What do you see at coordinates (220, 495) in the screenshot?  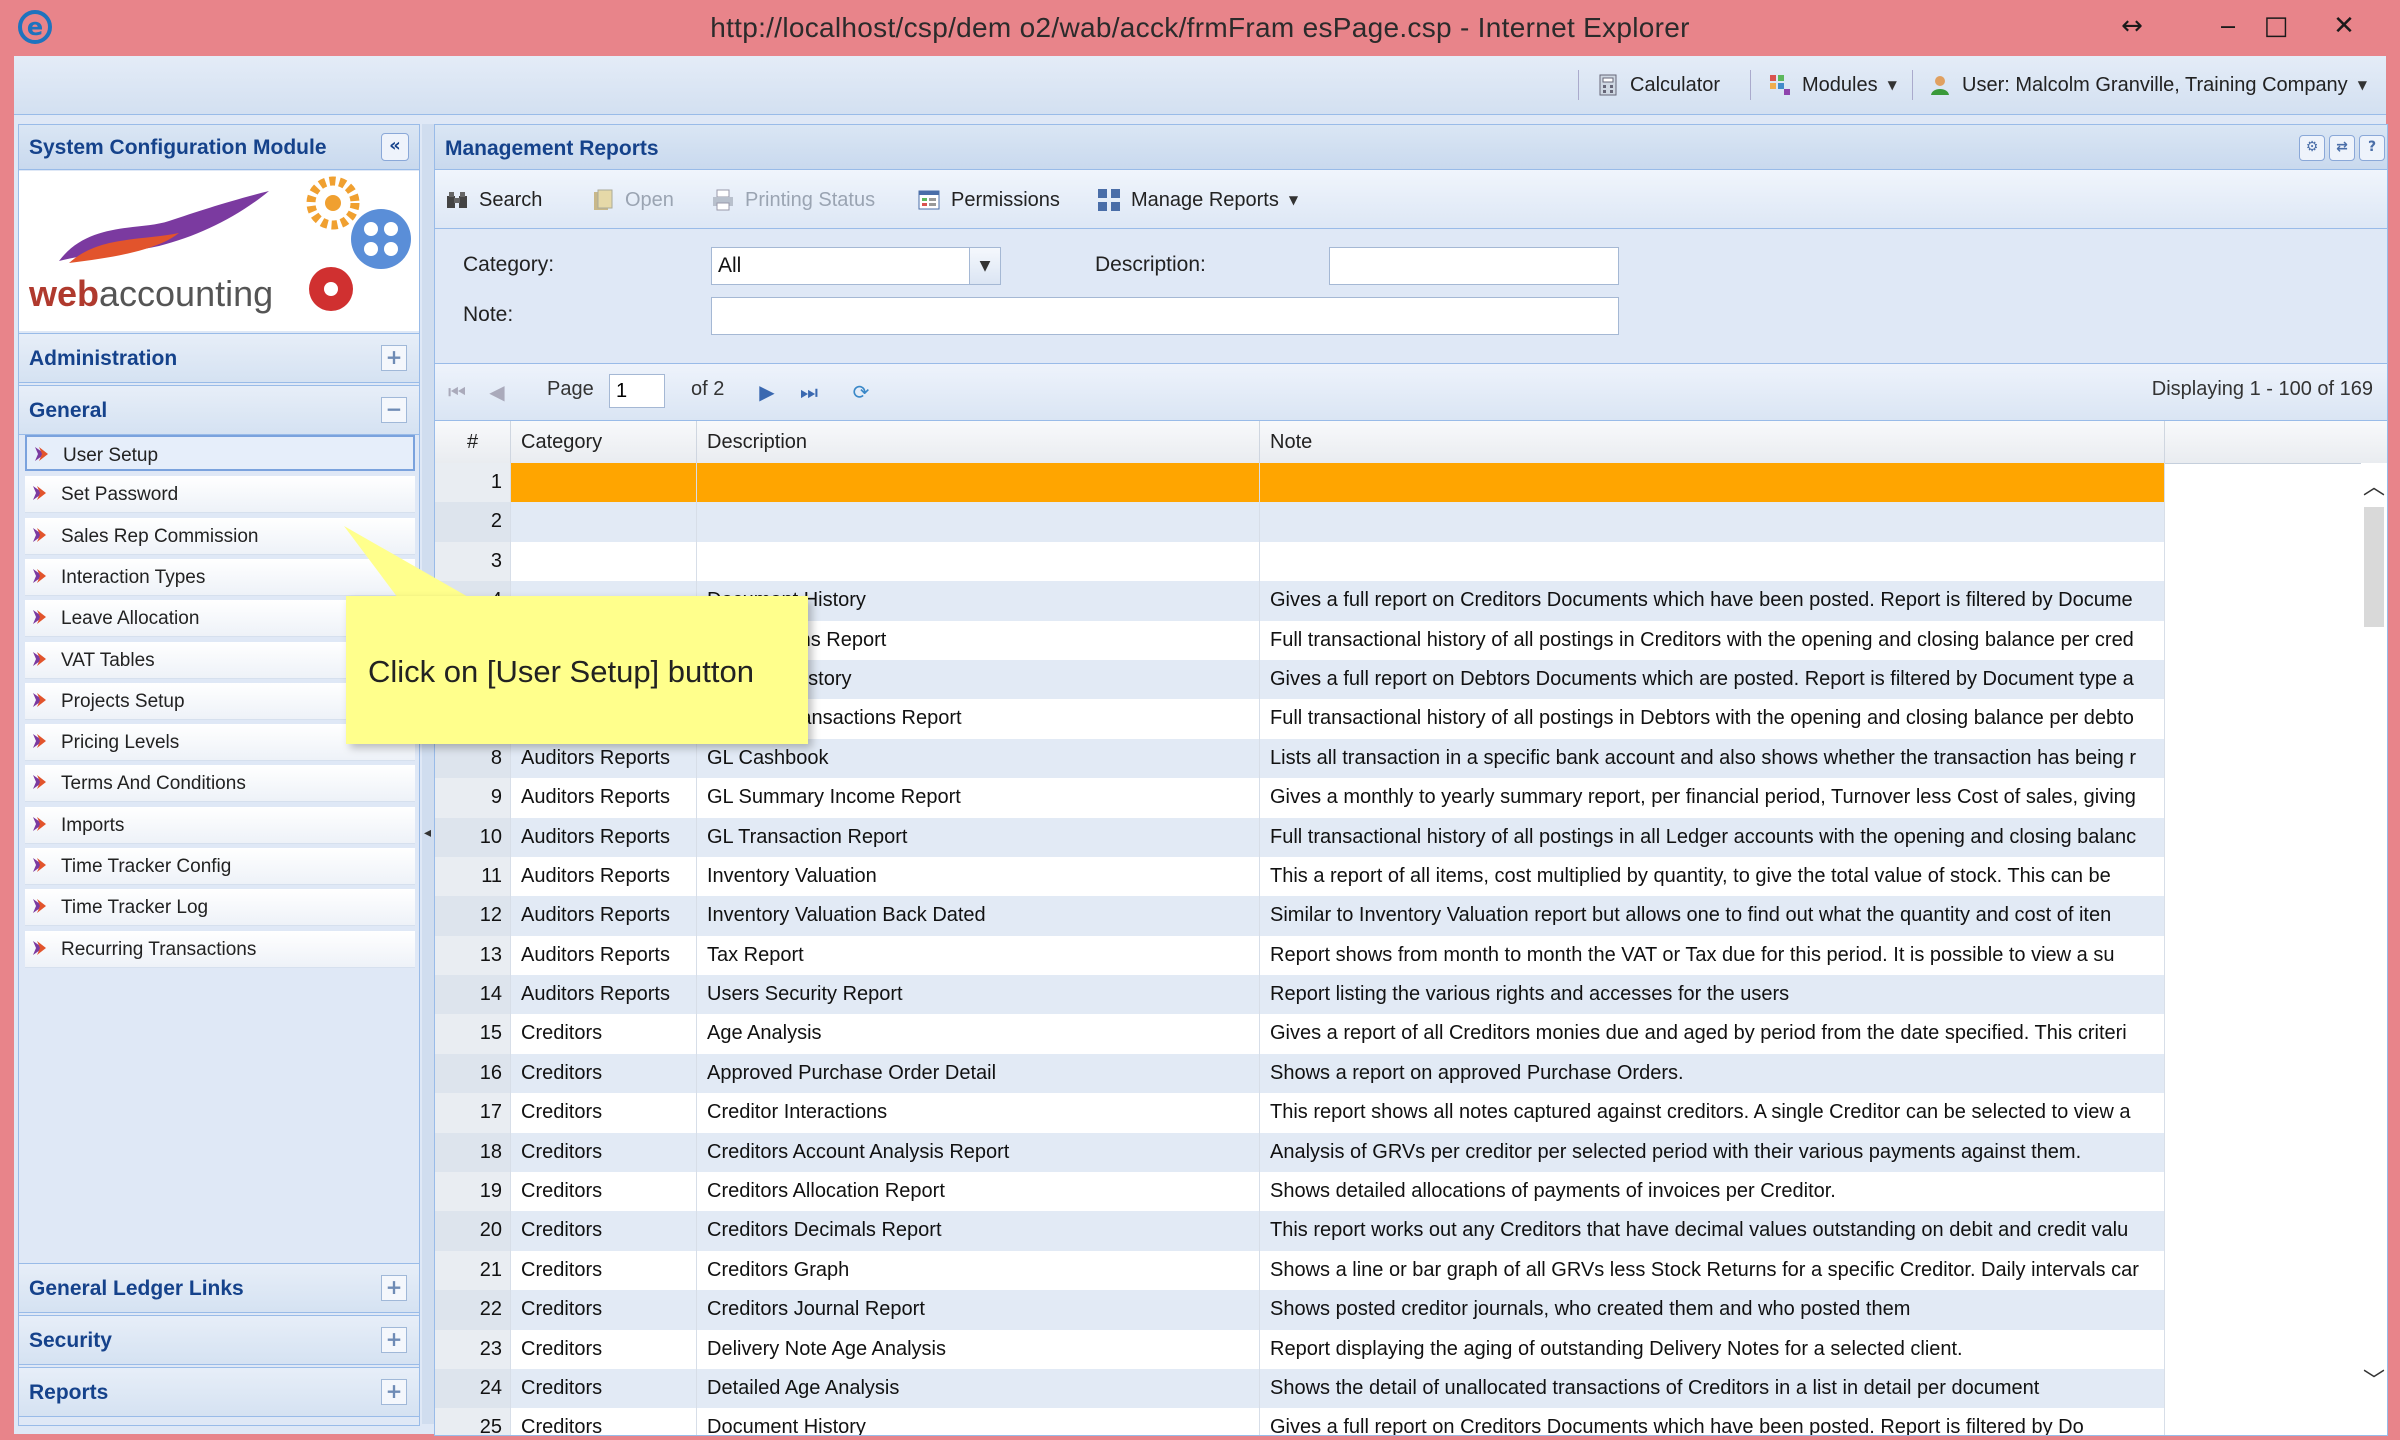 I see `menu-item-set-password: Set Password` at bounding box center [220, 495].